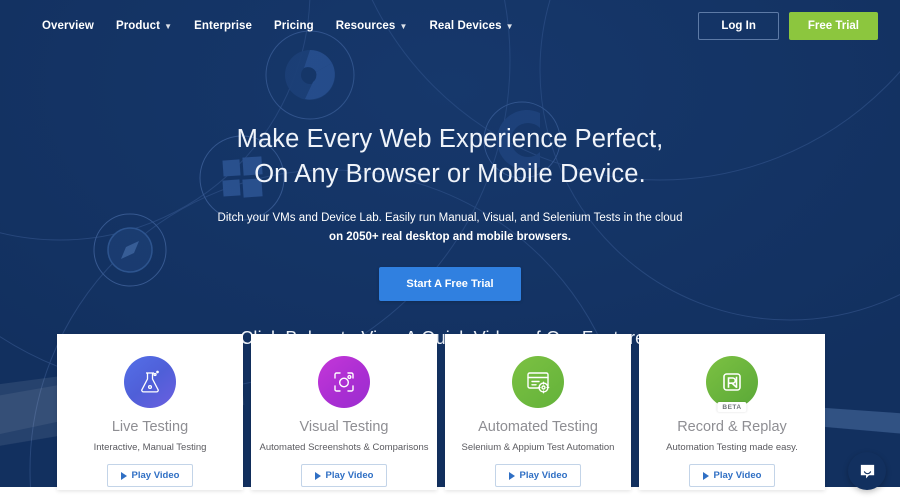 This screenshot has height=500, width=900. Describe the element at coordinates (538, 427) in the screenshot. I see `feature-card-title: Automated Testing` at that location.